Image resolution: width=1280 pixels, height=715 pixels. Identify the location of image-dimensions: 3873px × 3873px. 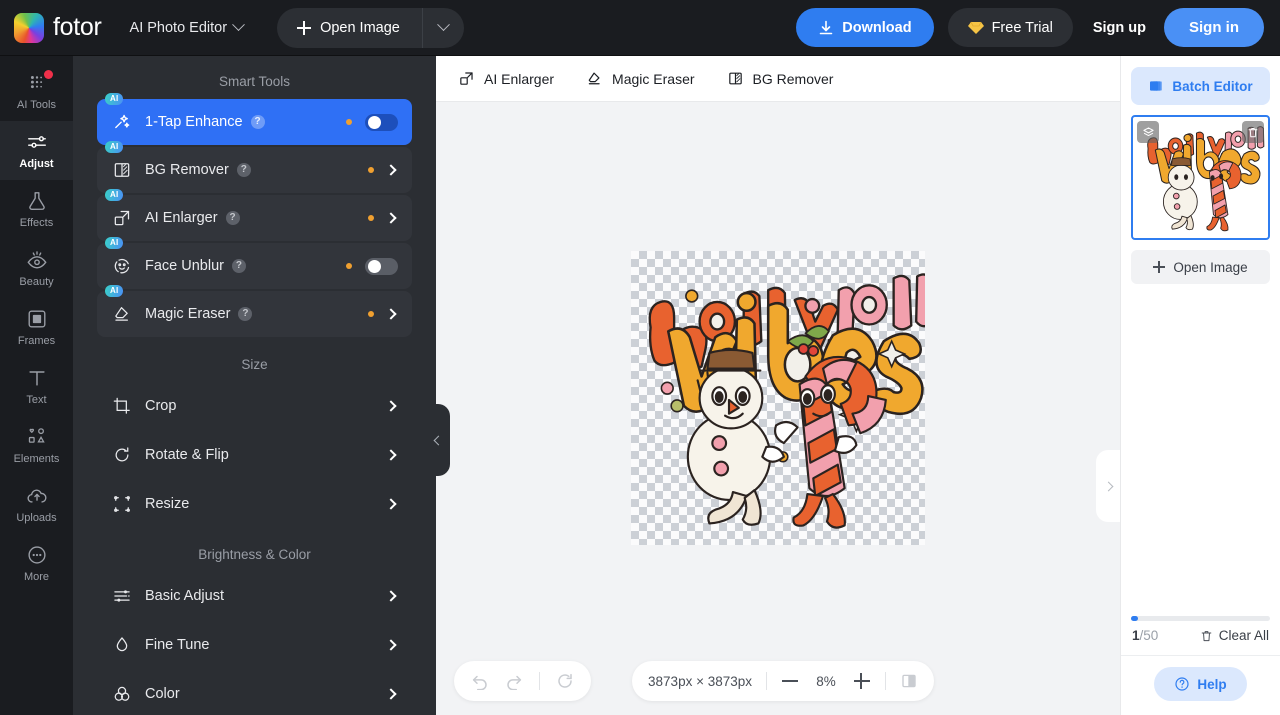
(700, 681).